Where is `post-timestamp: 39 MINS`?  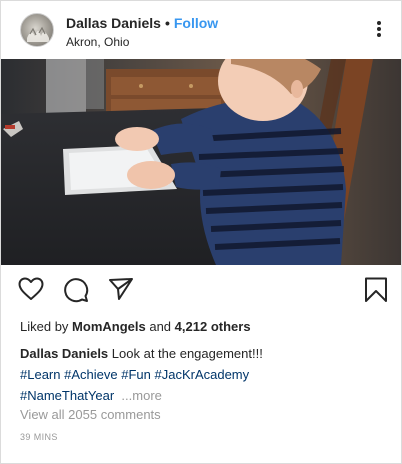 post-timestamp: 39 MINS is located at coordinates (39, 437).